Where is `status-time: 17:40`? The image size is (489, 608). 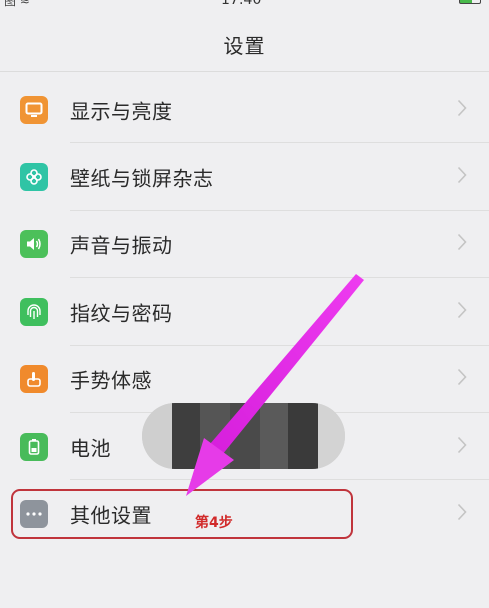 status-time: 17:40 is located at coordinates (241, 4).